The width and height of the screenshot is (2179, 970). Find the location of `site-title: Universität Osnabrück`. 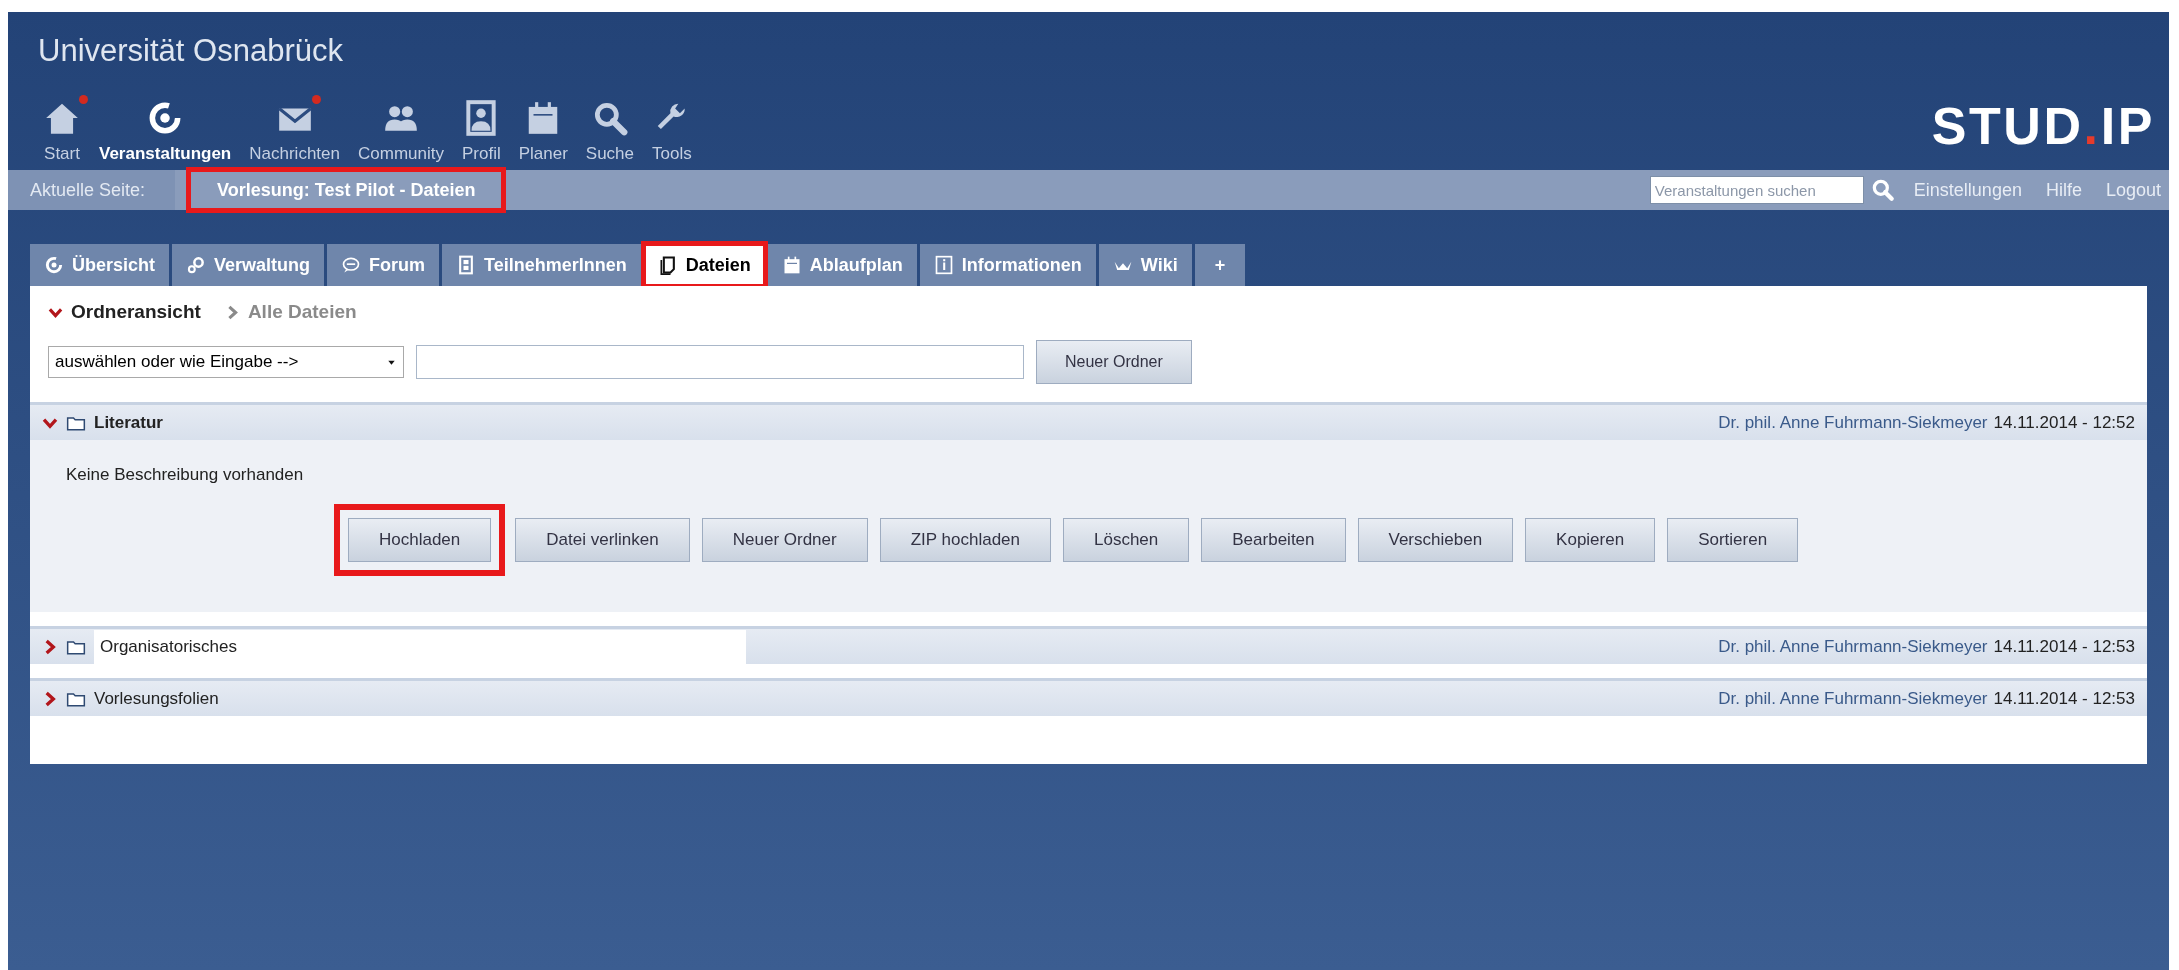

site-title: Universität Osnabrück is located at coordinates (190, 51).